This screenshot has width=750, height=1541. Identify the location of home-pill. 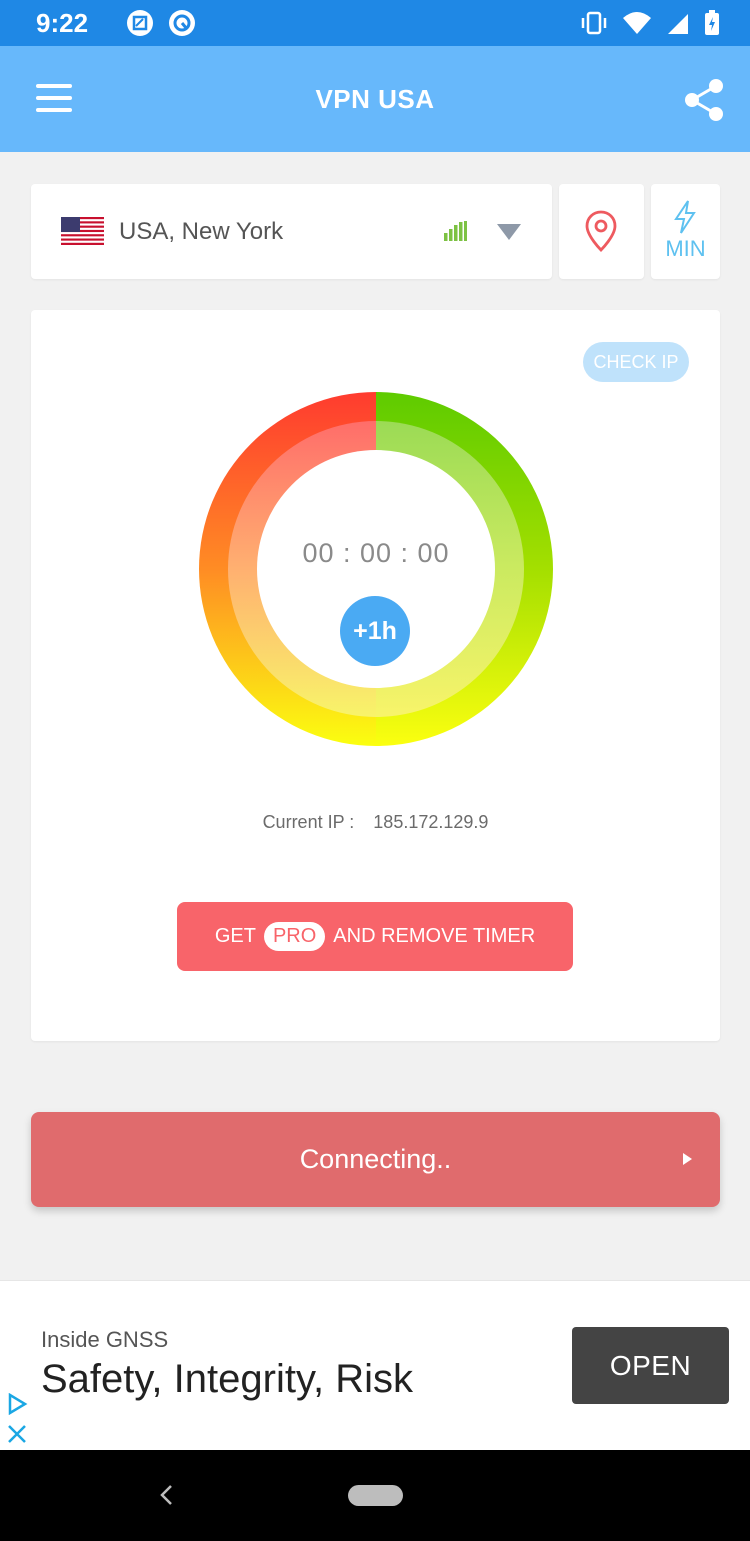
(375, 1495).